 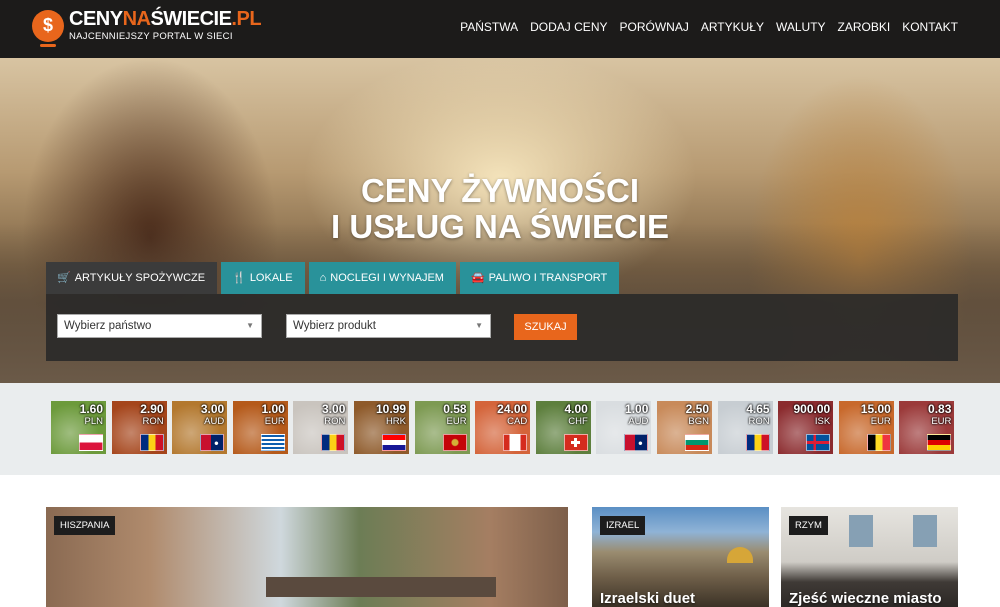 What do you see at coordinates (865, 598) in the screenshot?
I see `article-title: Zjeść wieczne miasto` at bounding box center [865, 598].